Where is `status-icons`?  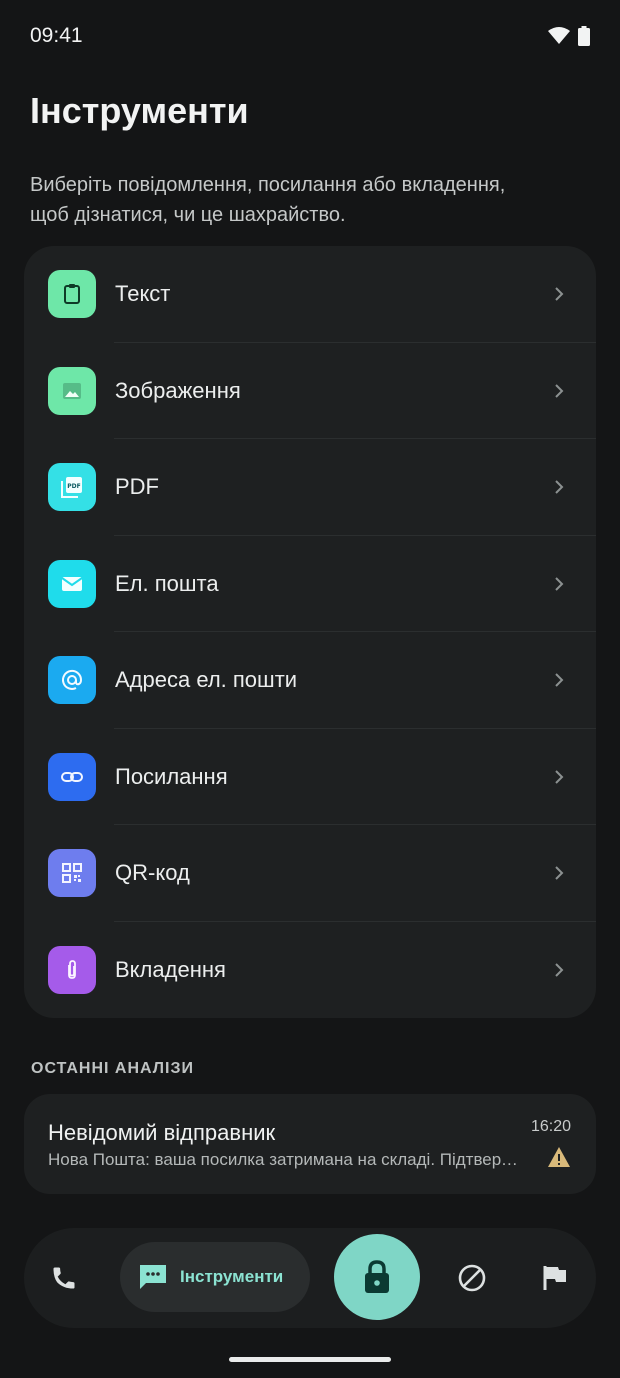 status-icons is located at coordinates (569, 36).